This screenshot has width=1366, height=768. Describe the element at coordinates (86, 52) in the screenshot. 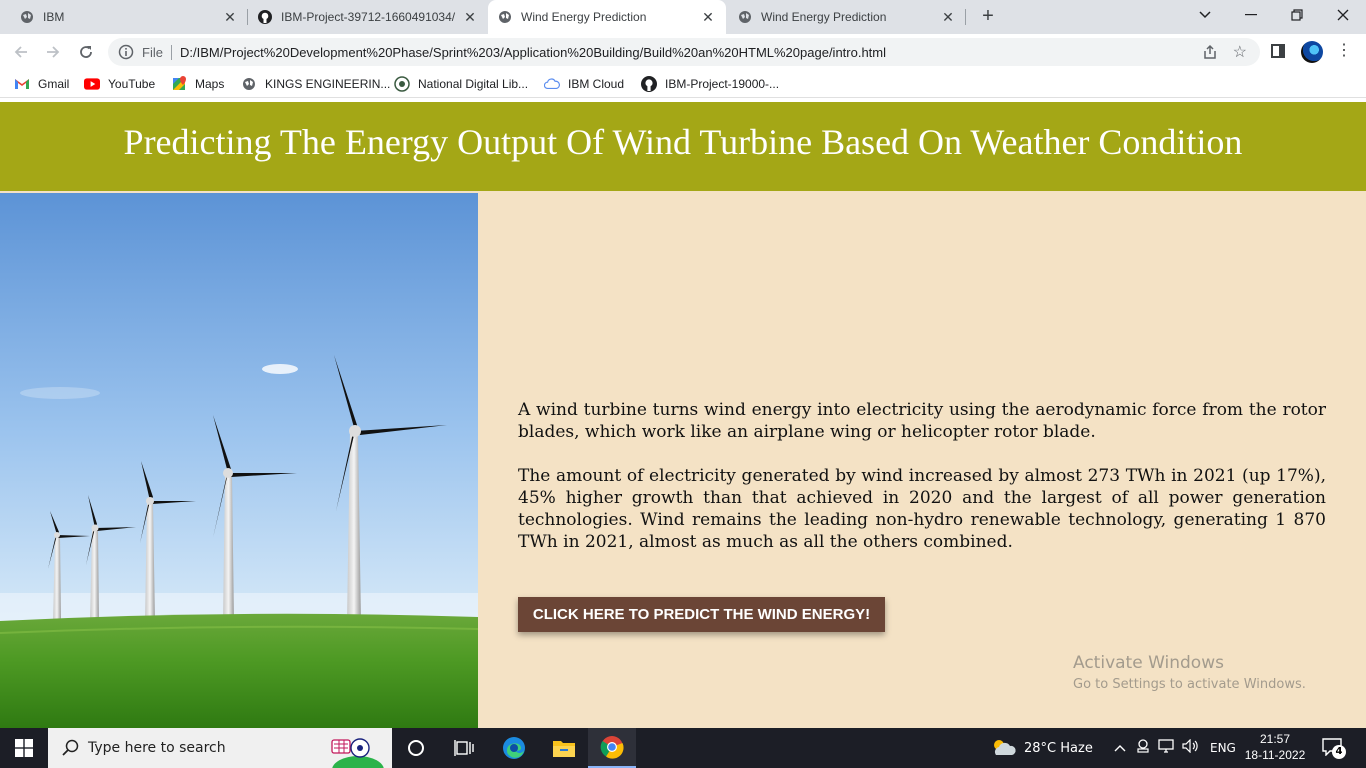

I see `reload-button` at that location.